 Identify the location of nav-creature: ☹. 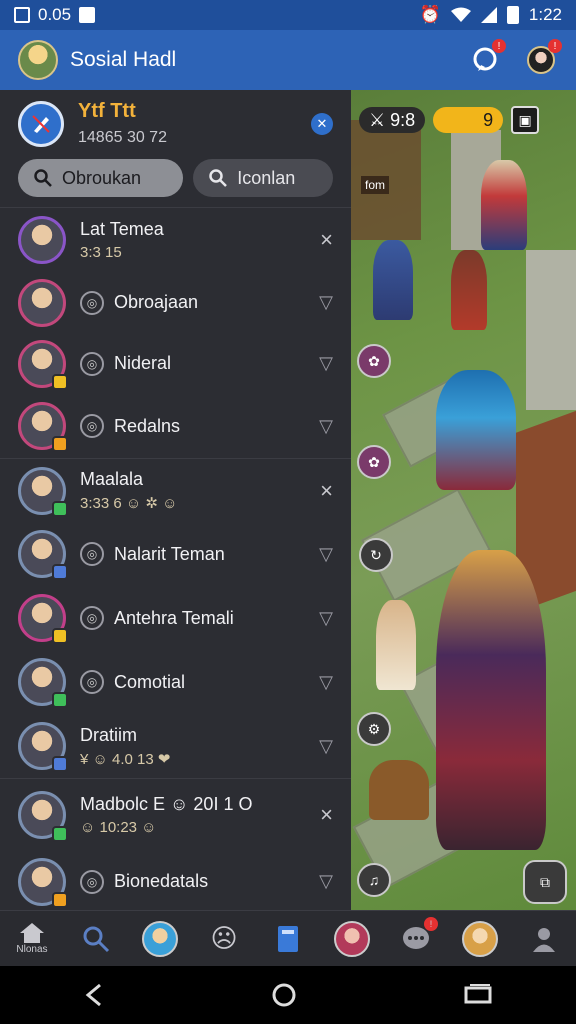
(224, 939).